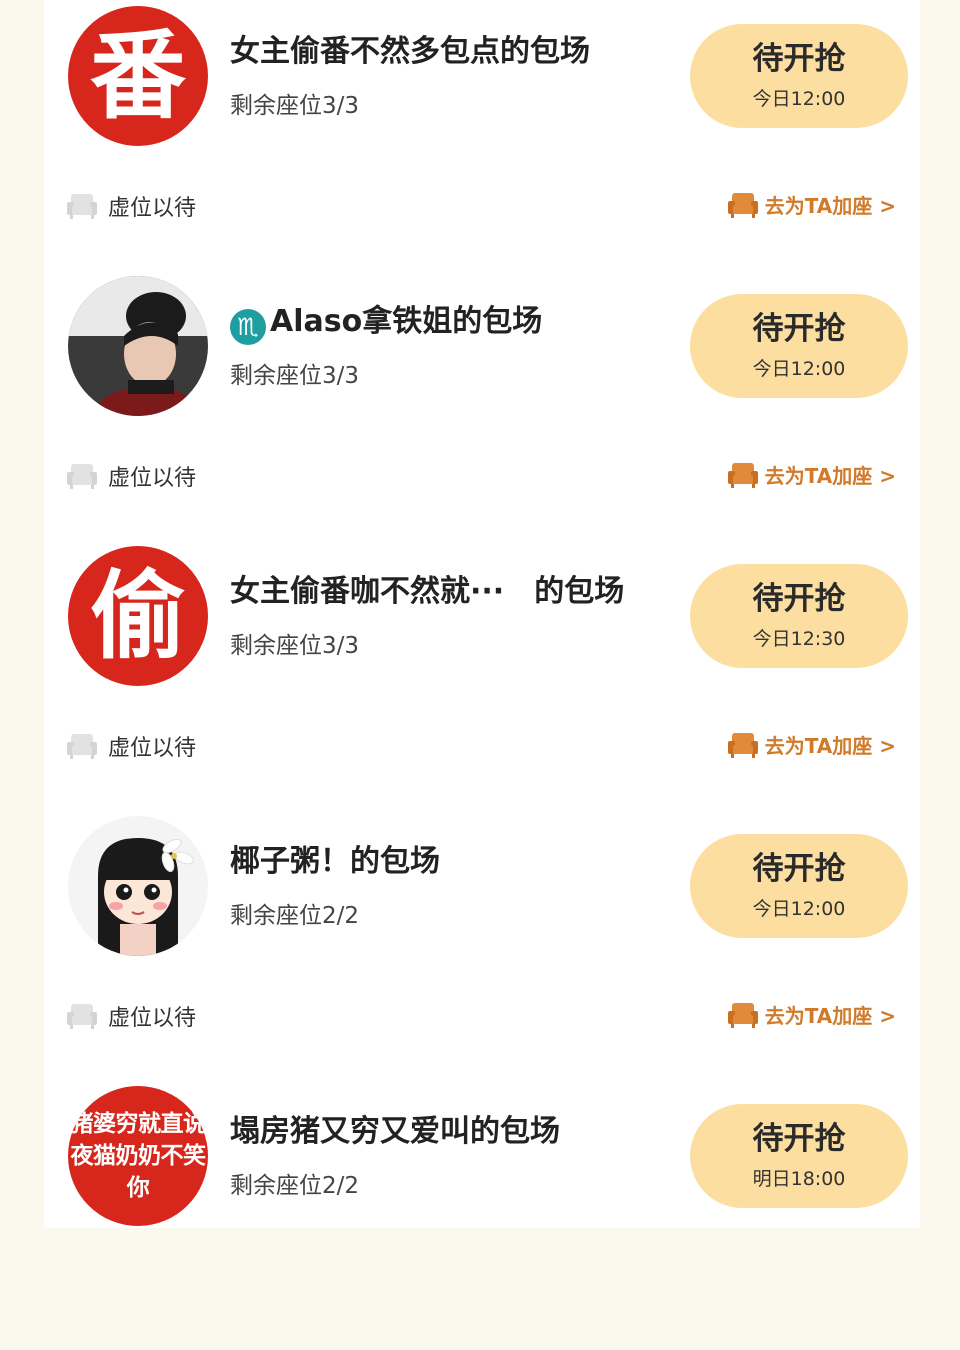 The image size is (960, 1350). I want to click on avatar-text: 偷, so click(138, 616).